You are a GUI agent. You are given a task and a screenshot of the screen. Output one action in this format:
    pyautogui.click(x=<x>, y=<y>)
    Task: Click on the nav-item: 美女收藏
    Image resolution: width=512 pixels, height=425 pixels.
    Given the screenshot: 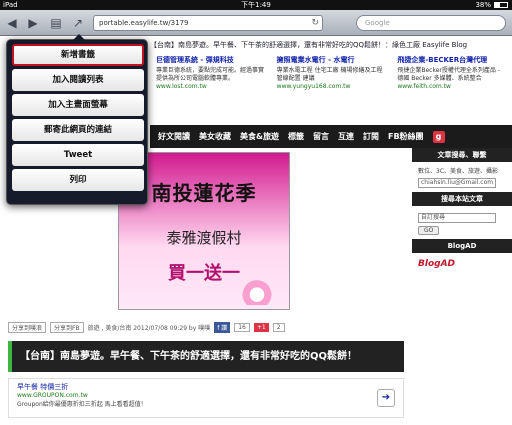 What is the action you would take?
    pyautogui.click(x=215, y=136)
    